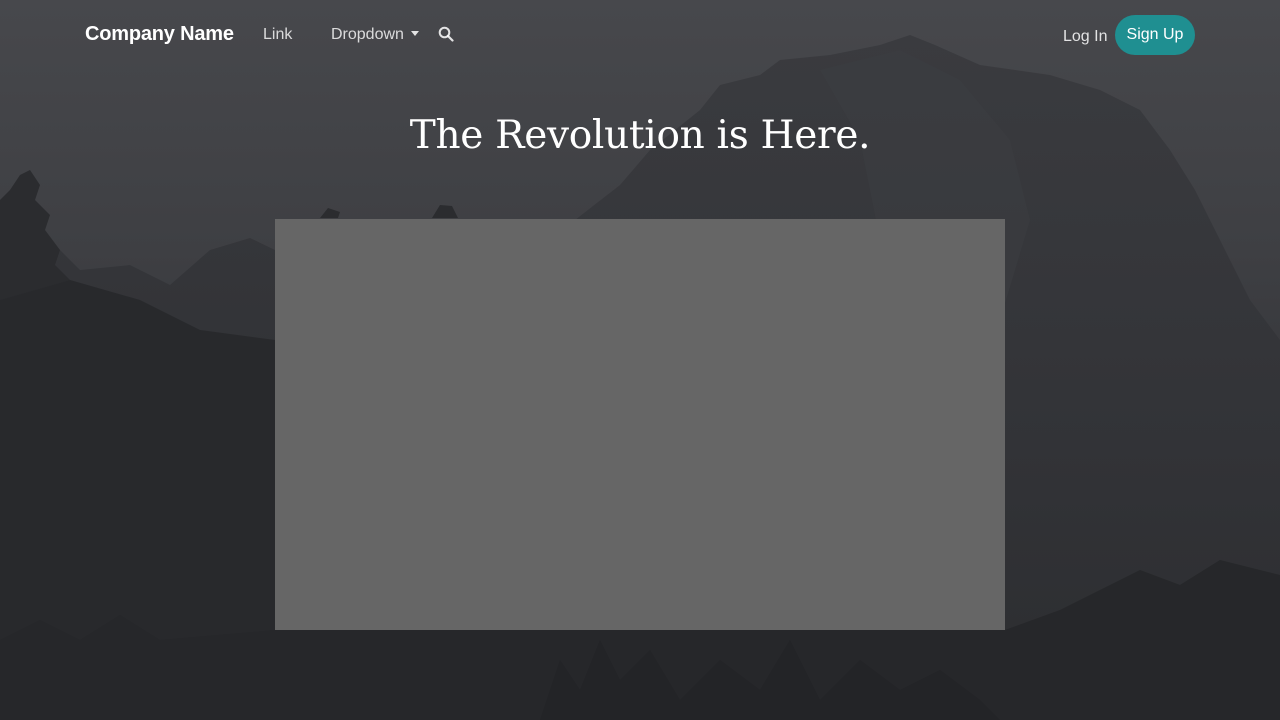  I want to click on nav-dropdown-label: Dropdown, so click(367, 34).